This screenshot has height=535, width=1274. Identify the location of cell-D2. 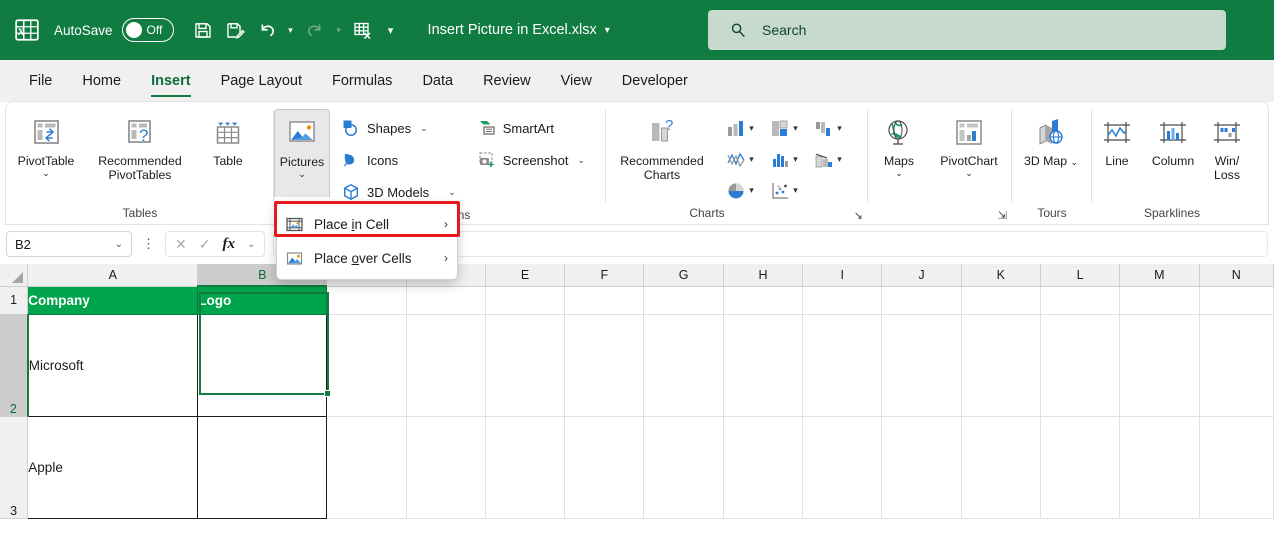
(446, 365).